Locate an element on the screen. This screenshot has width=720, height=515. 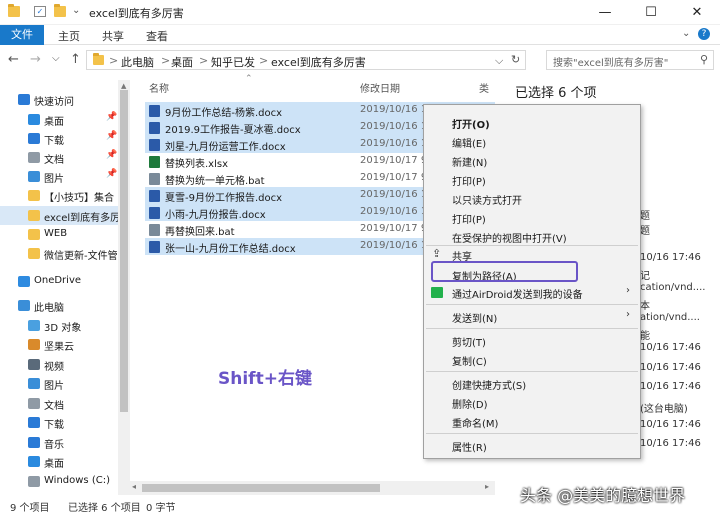
file-name: 张一山-九月份工作总结.docx is located at coordinates (230, 249).